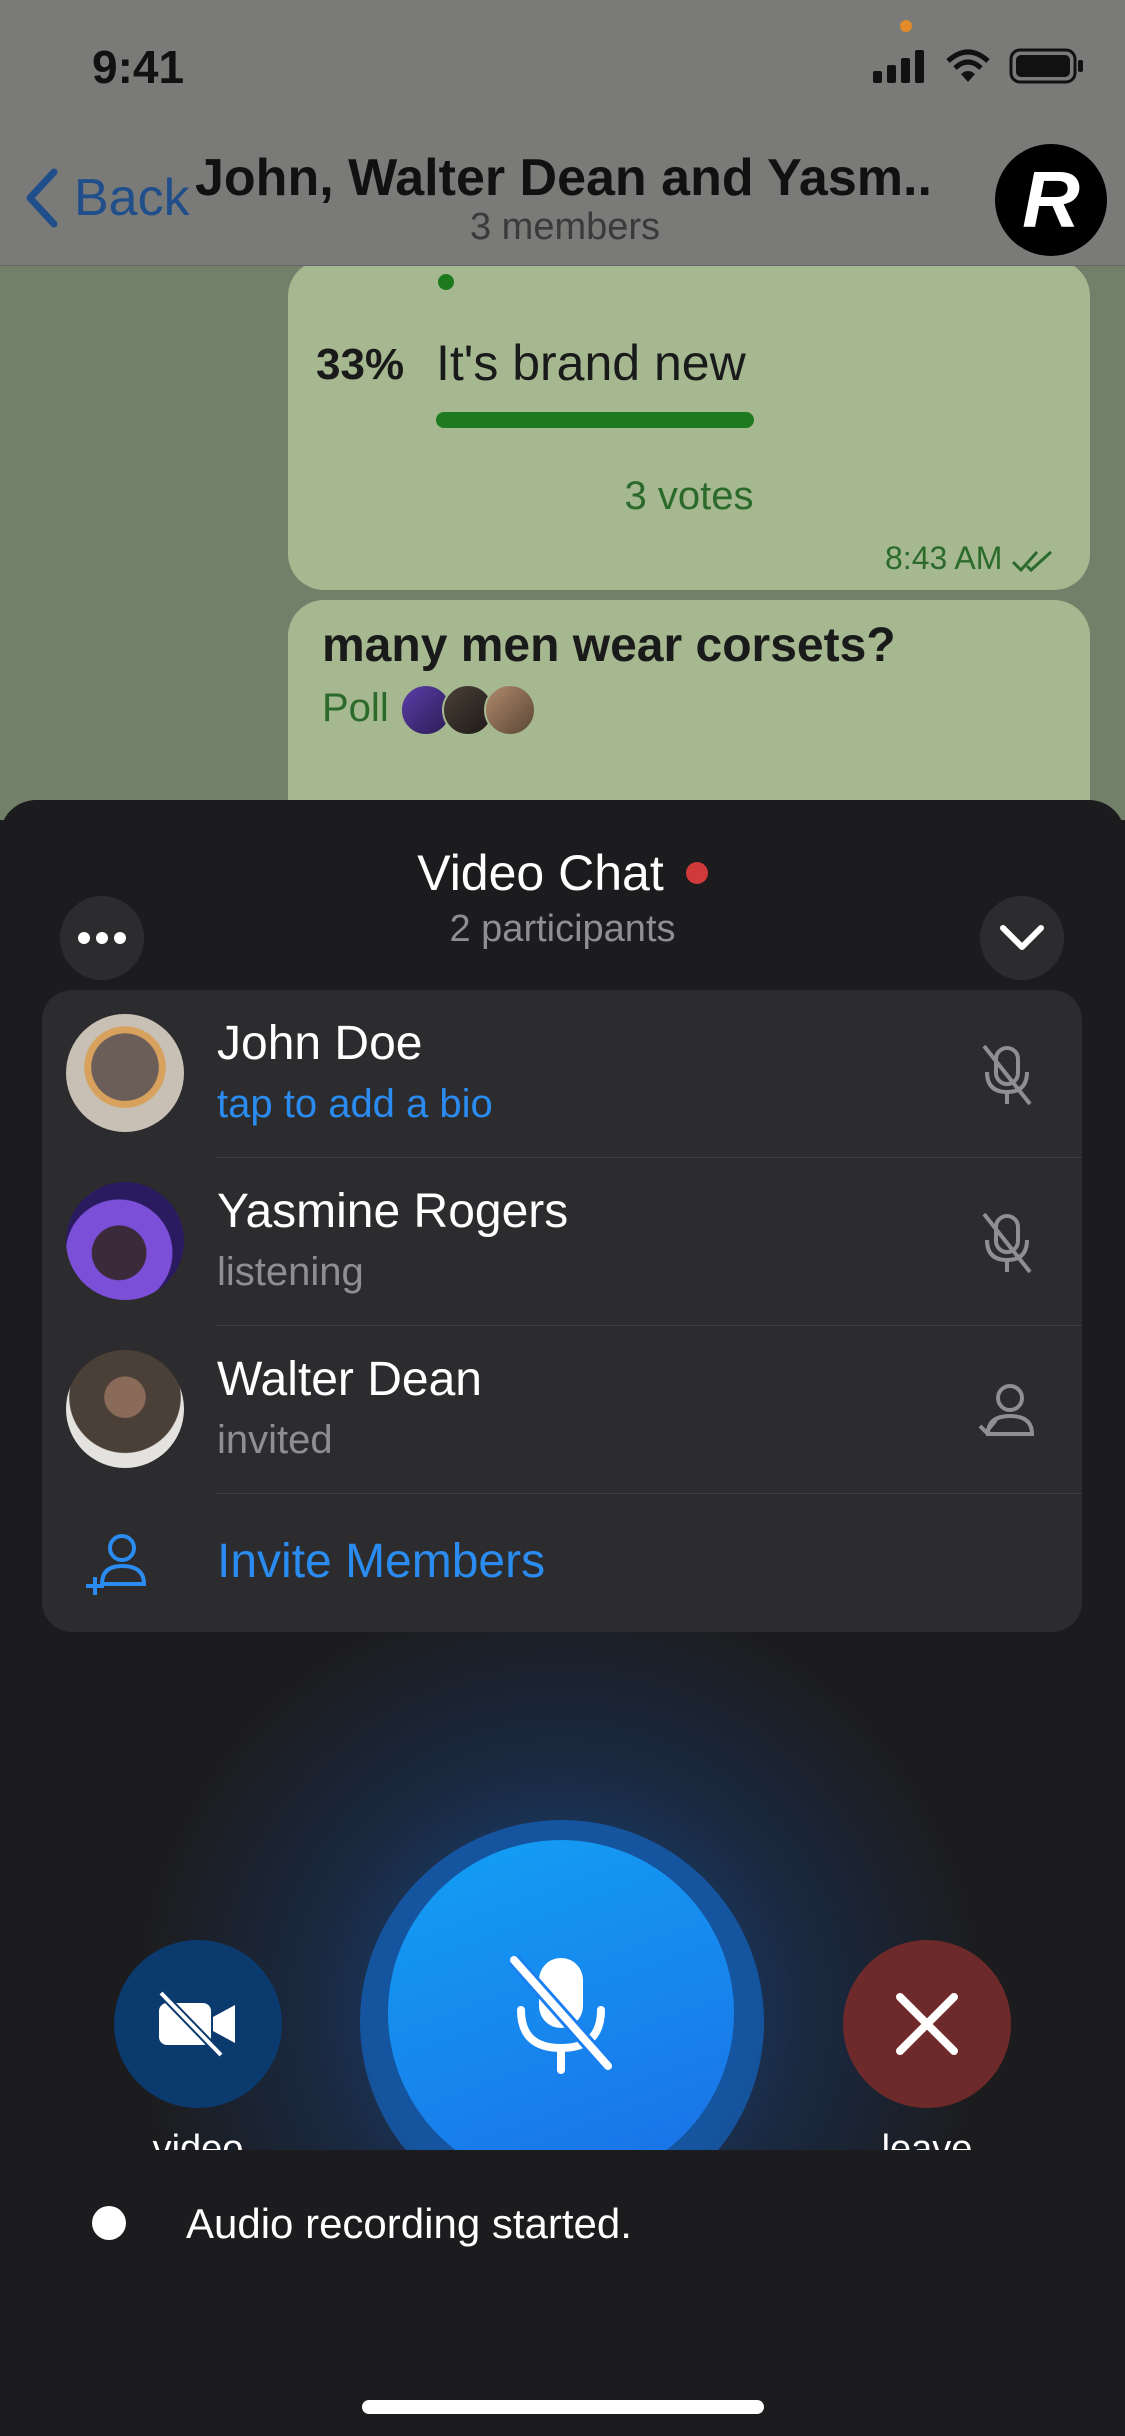 Image resolution: width=1125 pixels, height=2436 pixels. I want to click on poll-voter-avatars, so click(468, 710).